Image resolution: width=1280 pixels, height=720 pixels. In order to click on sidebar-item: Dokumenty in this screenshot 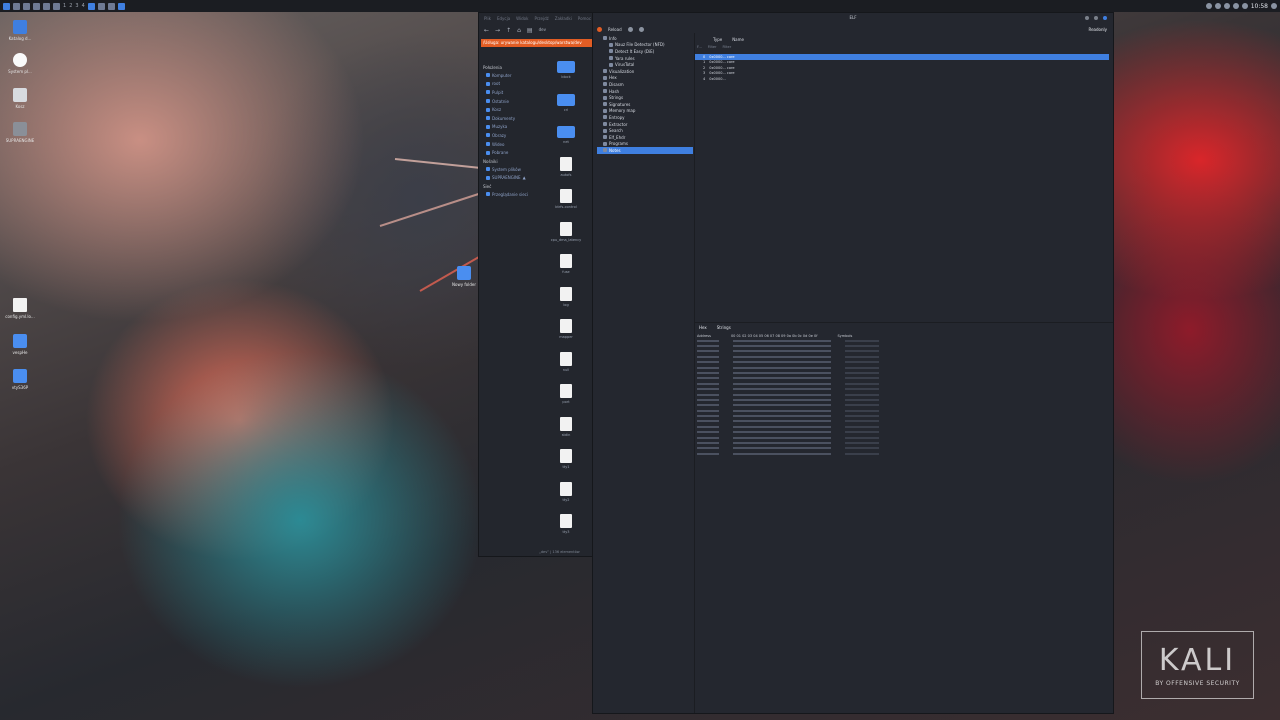, I will do `click(510, 118)`.